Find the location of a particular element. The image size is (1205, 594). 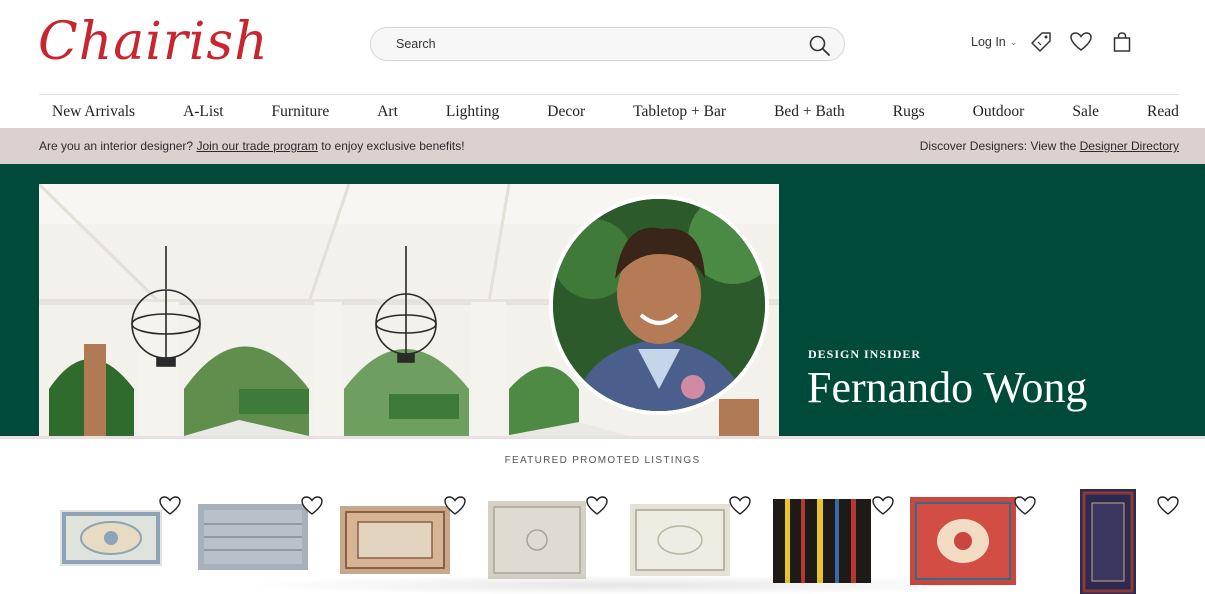

search-icon is located at coordinates (820, 45).